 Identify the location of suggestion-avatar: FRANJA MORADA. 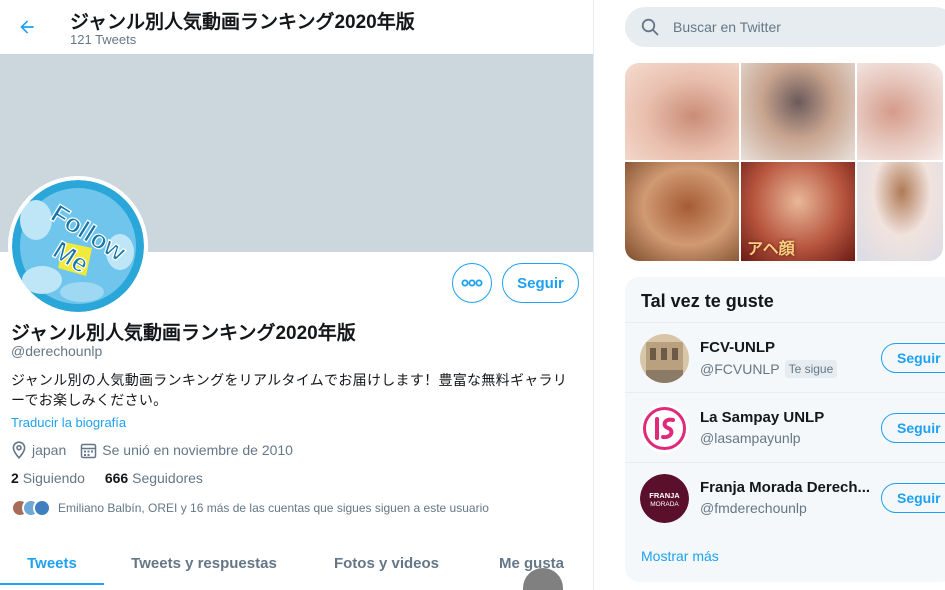
(664, 498).